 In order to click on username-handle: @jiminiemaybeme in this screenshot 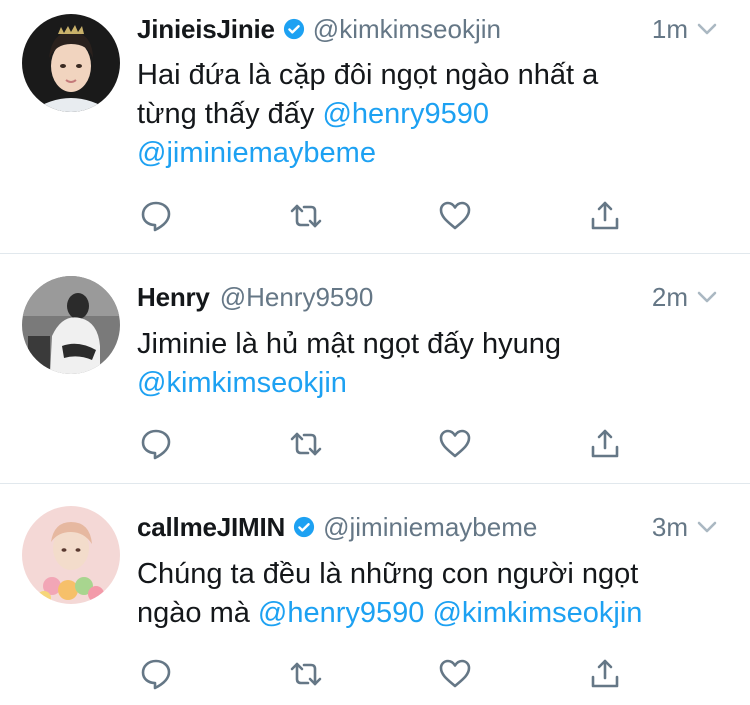, I will do `click(430, 527)`.